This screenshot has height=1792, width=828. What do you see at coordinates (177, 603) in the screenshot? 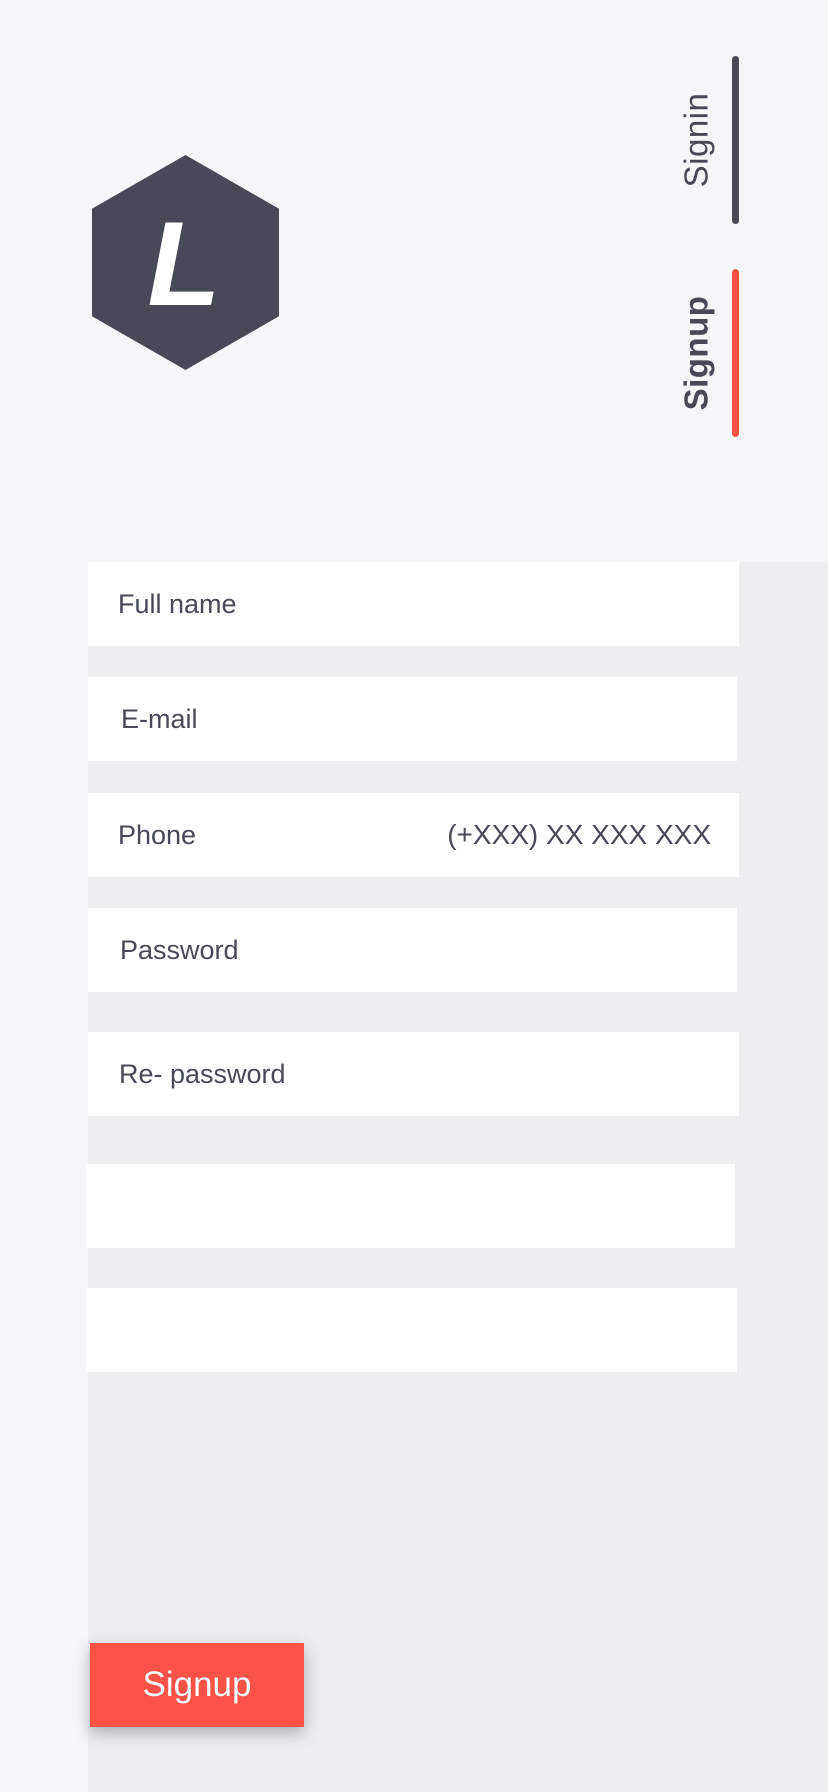
I see `full-name-label: Full name` at bounding box center [177, 603].